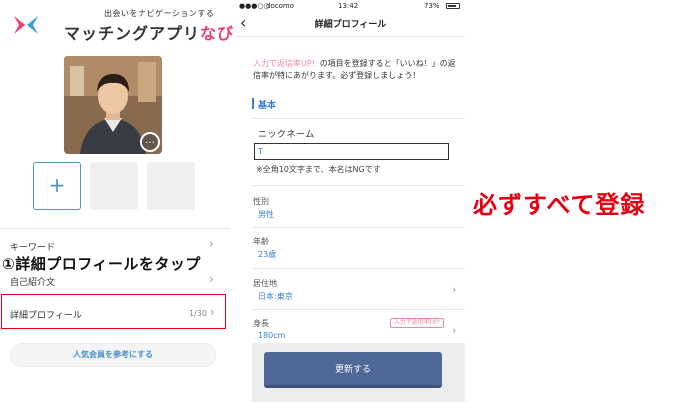  Describe the element at coordinates (559, 205) in the screenshot. I see `instruction-callout: 必ずすべて登録` at that location.